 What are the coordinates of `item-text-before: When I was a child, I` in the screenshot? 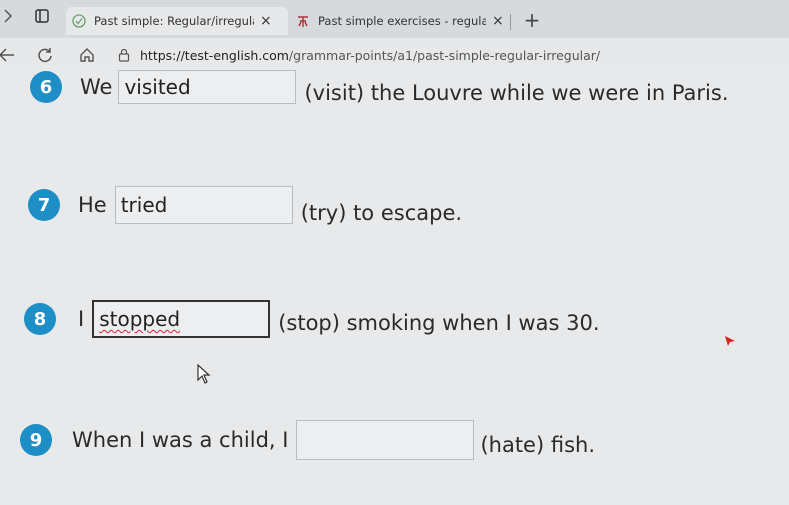 It's located at (180, 440).